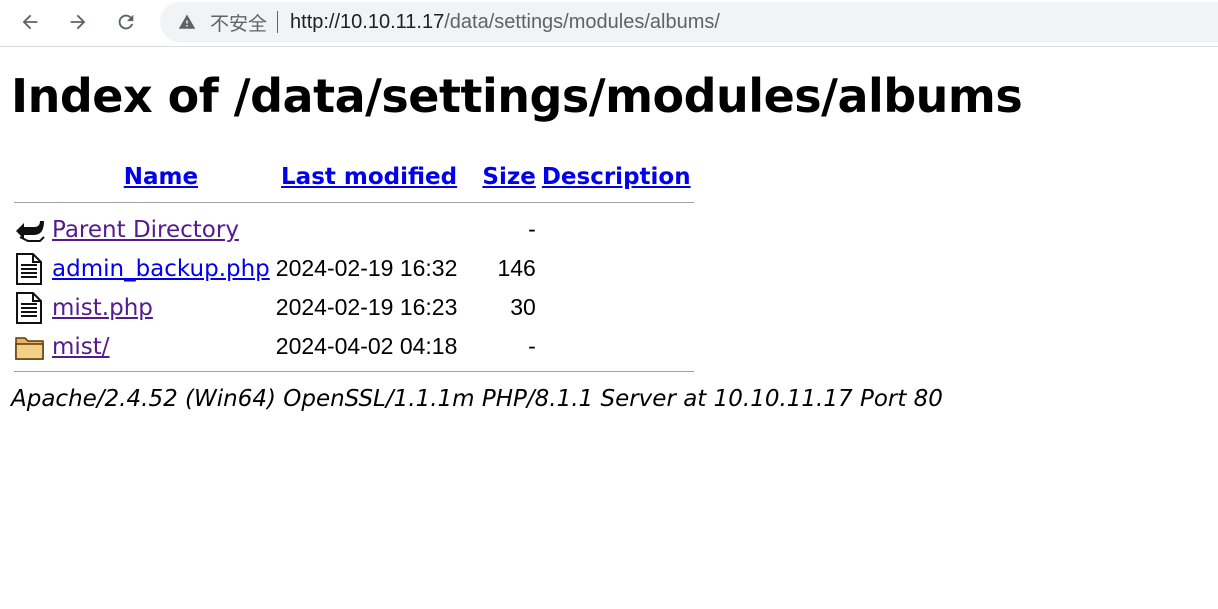 The width and height of the screenshot is (1218, 609). I want to click on folder-icon, so click(29, 348).